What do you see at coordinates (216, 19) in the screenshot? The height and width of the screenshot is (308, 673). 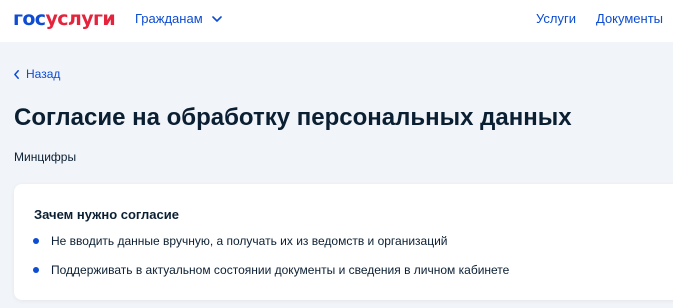 I see `chevron-down-icon` at bounding box center [216, 19].